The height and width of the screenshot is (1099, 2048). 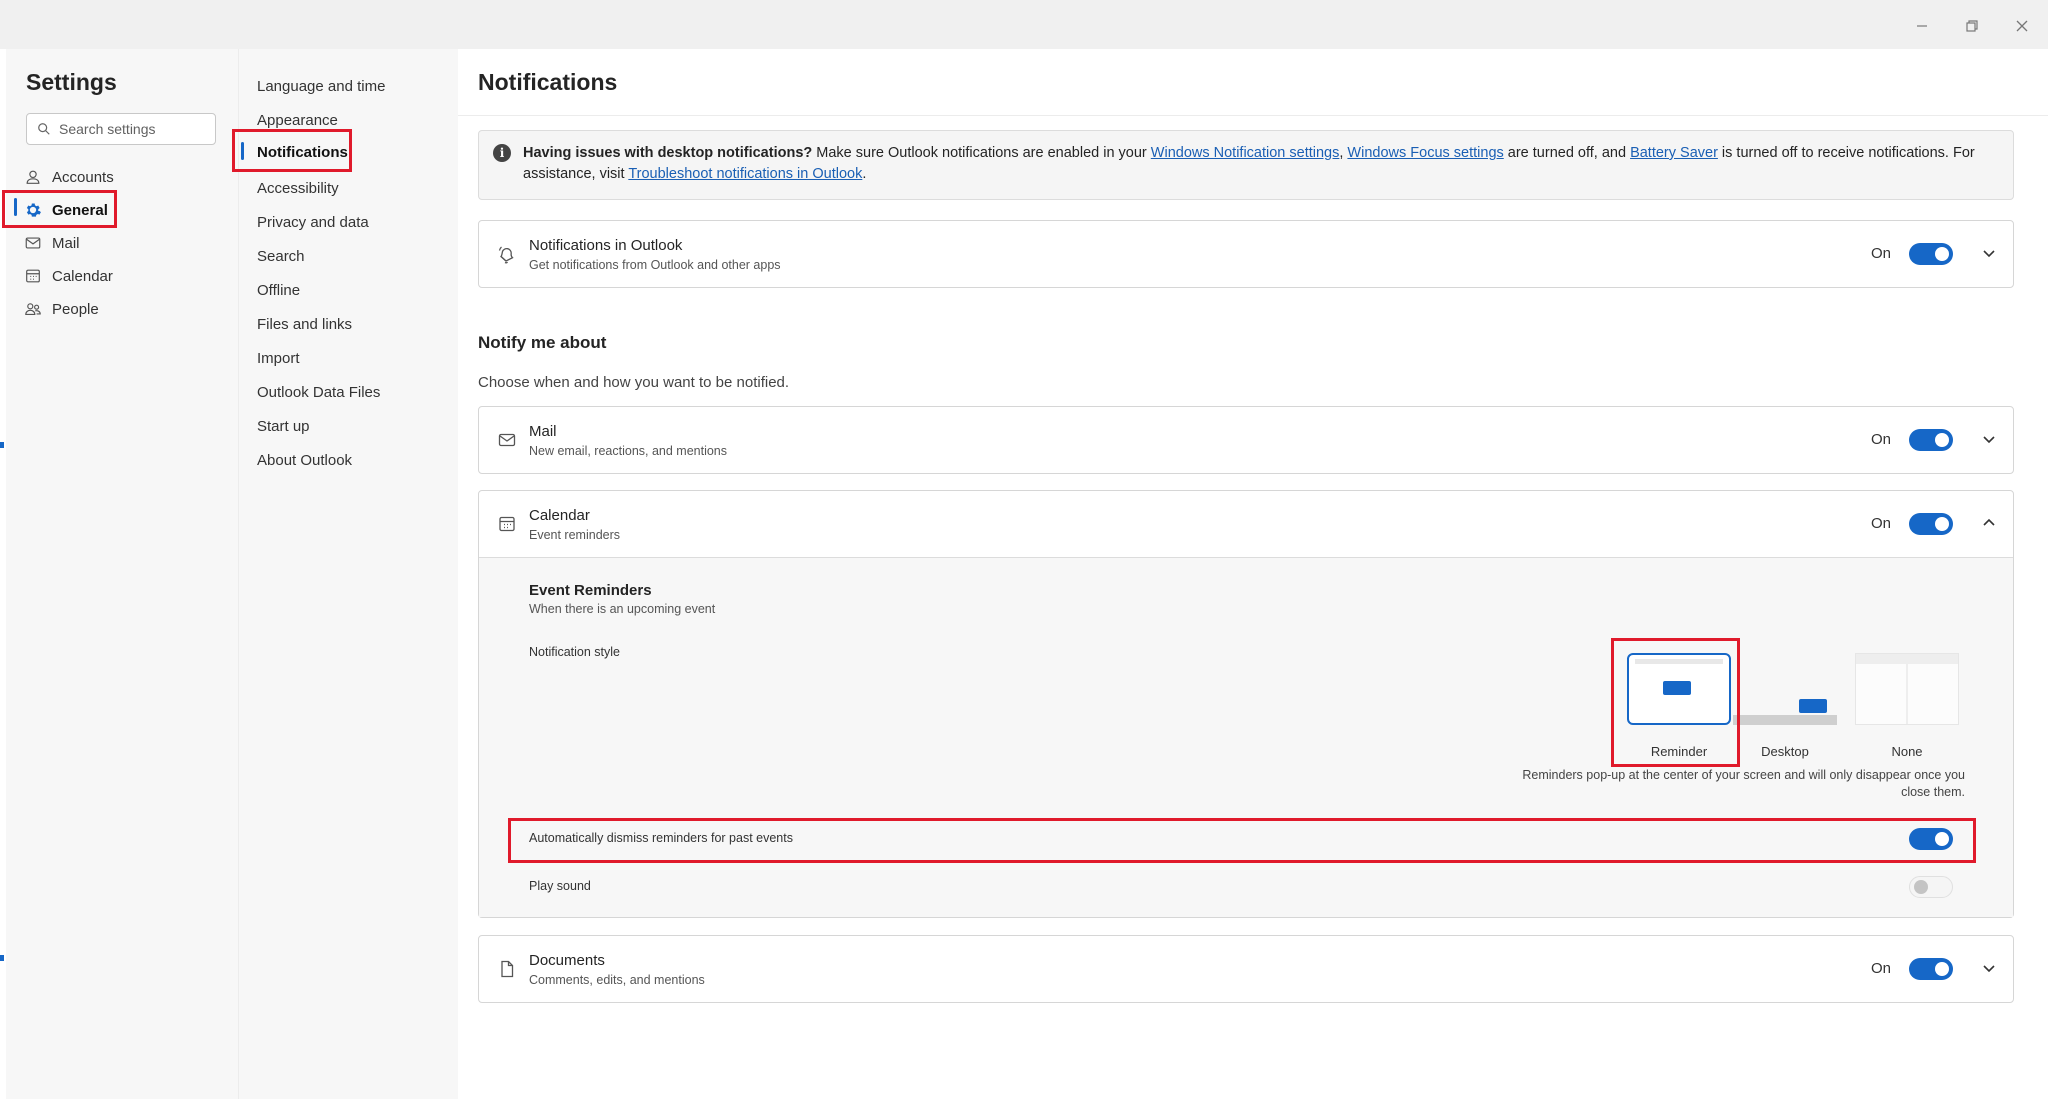 I want to click on preview-header, so click(x=1907, y=659).